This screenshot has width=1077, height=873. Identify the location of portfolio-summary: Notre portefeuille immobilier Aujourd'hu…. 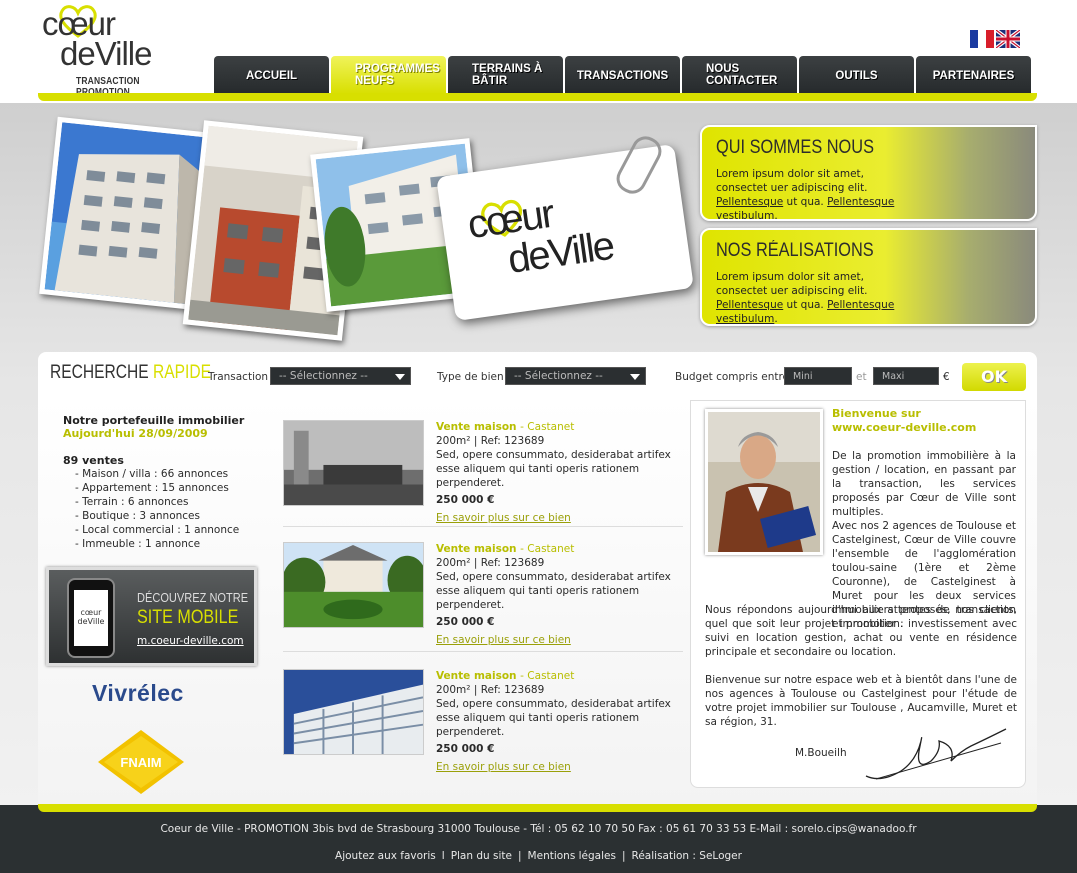
(163, 482).